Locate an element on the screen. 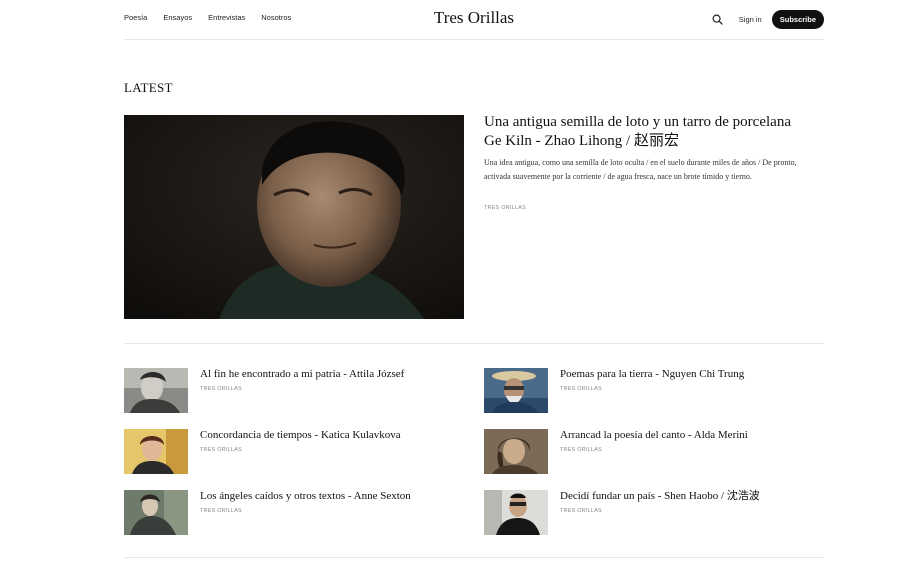  nav-entrevistas: Entrevistas is located at coordinates (226, 17).